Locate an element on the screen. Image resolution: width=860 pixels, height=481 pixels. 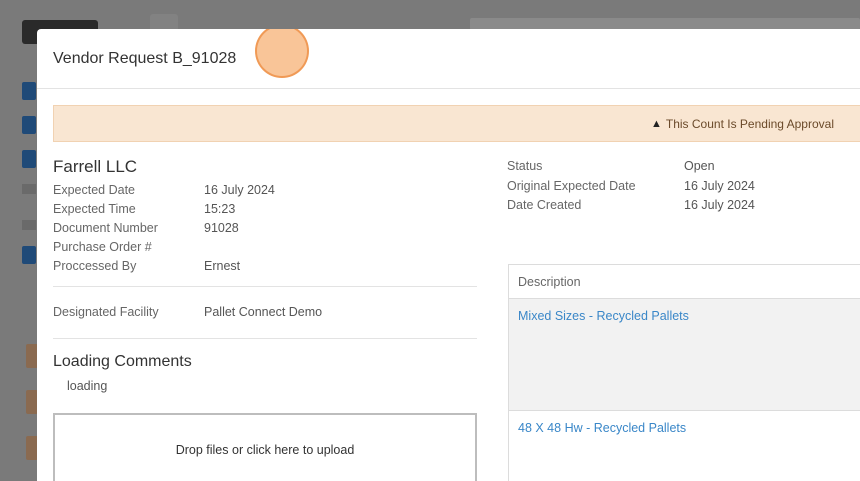
facility-row: Designated Facility Pallet Connect Demo is located at coordinates (265, 312).